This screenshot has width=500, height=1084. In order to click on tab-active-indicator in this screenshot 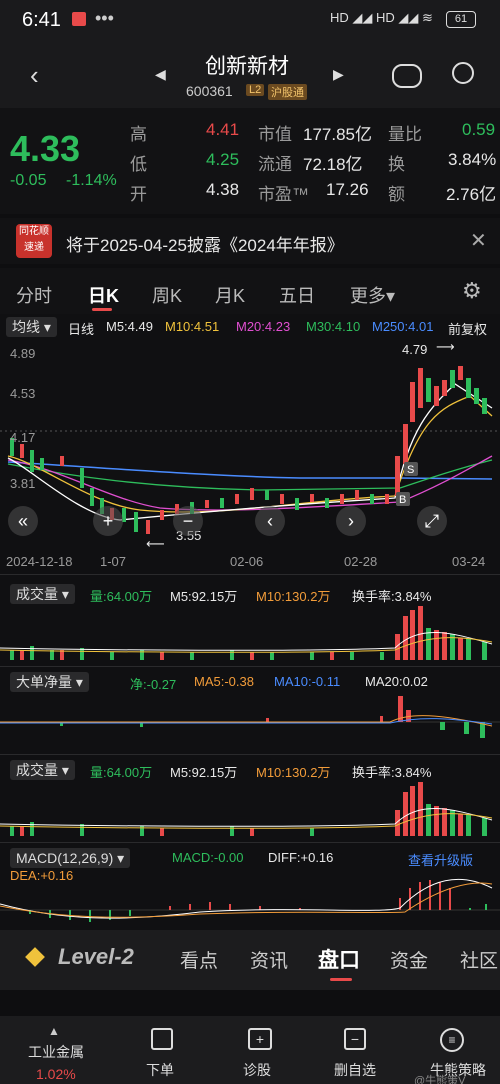, I will do `click(102, 309)`.